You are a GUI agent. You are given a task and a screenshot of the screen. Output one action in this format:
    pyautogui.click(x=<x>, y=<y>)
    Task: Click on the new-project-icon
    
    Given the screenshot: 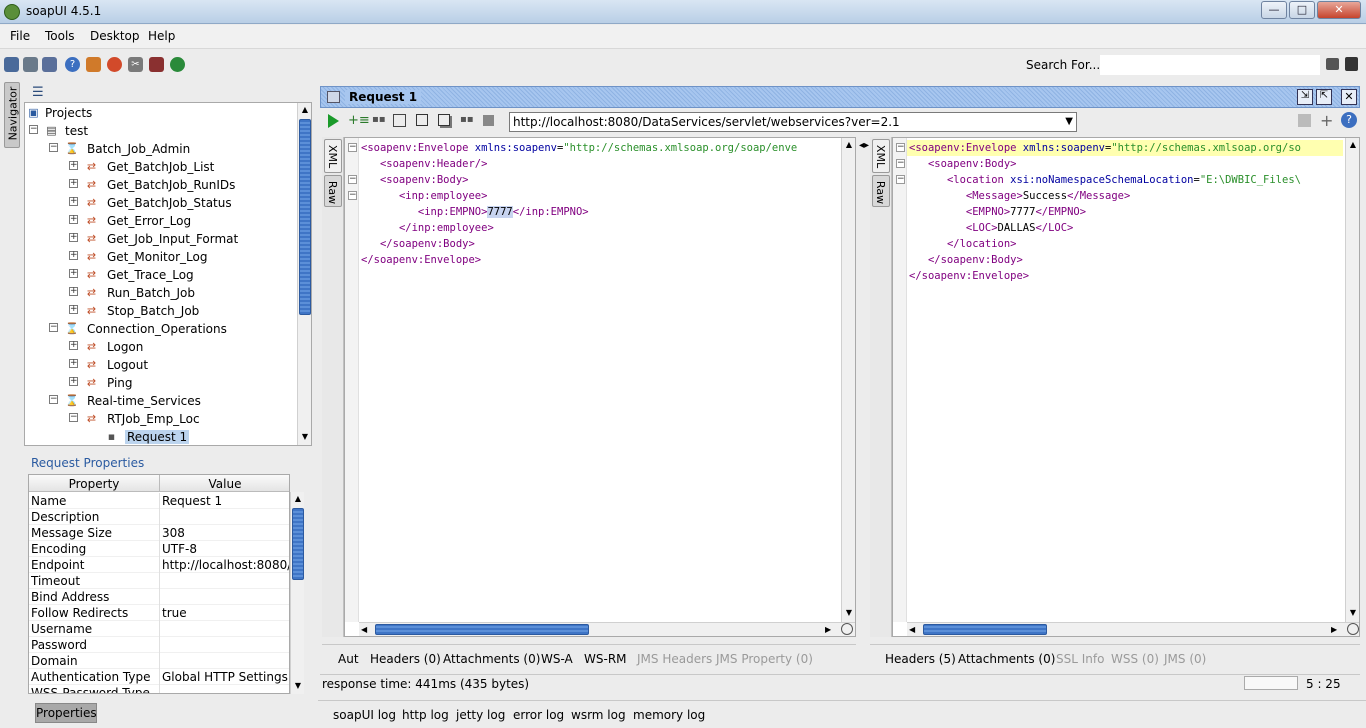 What is the action you would take?
    pyautogui.click(x=11, y=64)
    